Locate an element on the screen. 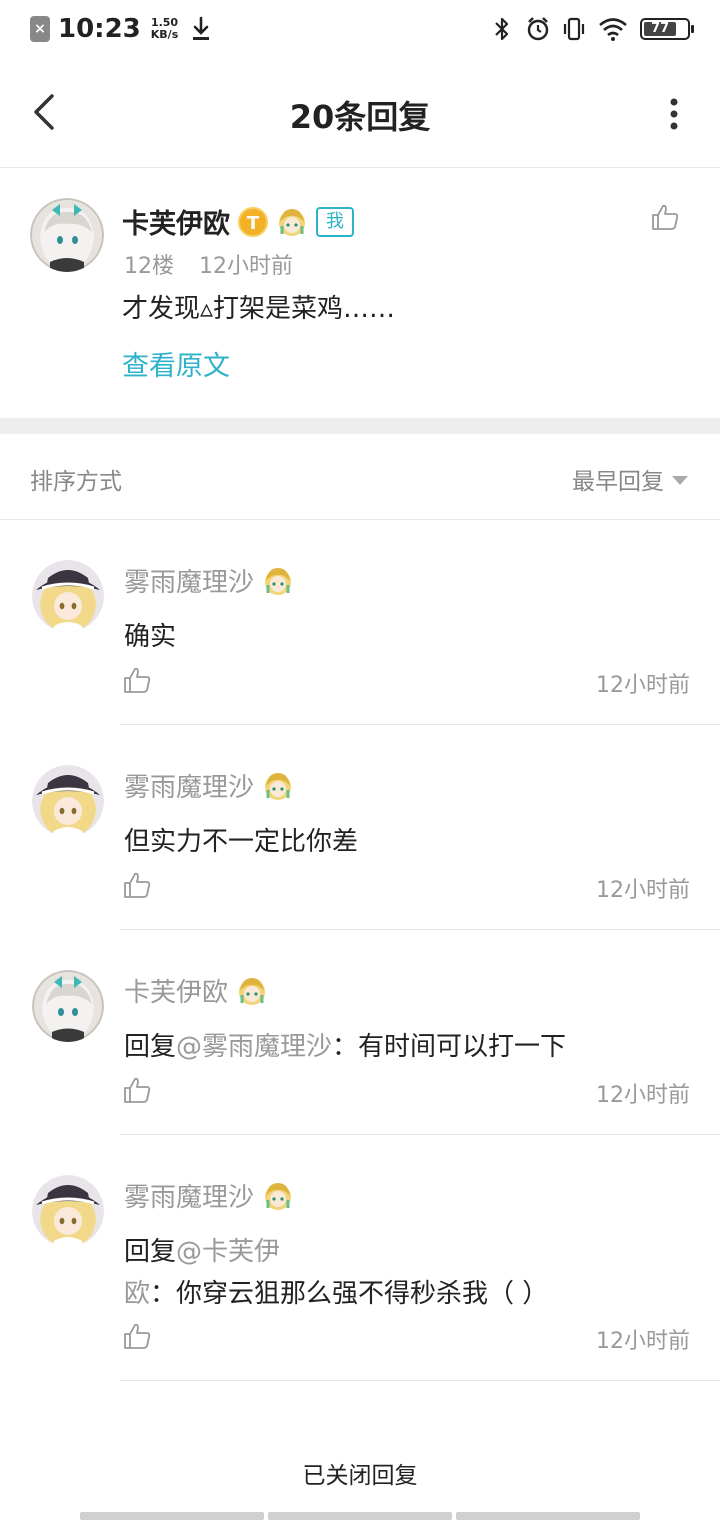  reply-text: 确实 is located at coordinates (150, 637).